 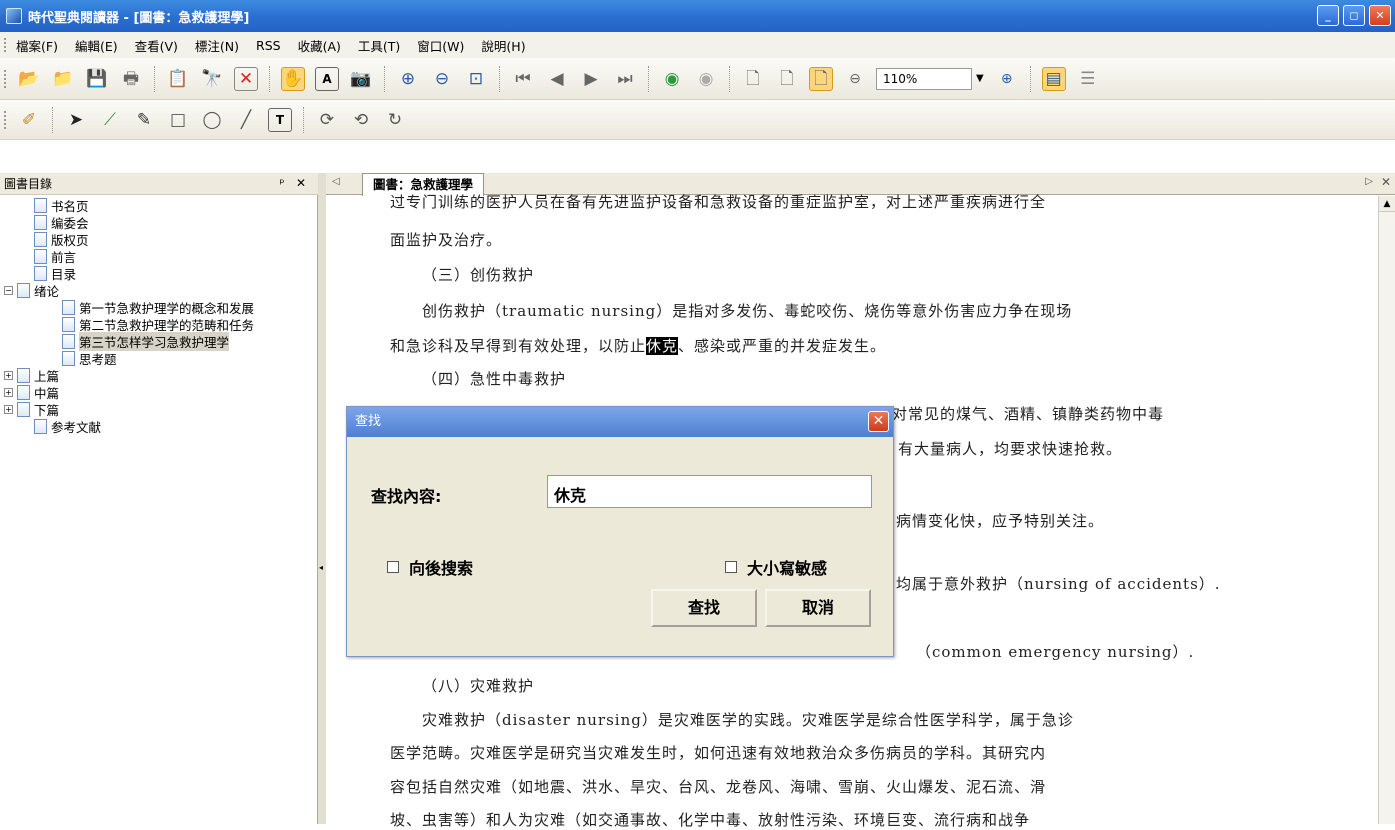 I want to click on previous-page-icon: ◀, so click(x=557, y=79).